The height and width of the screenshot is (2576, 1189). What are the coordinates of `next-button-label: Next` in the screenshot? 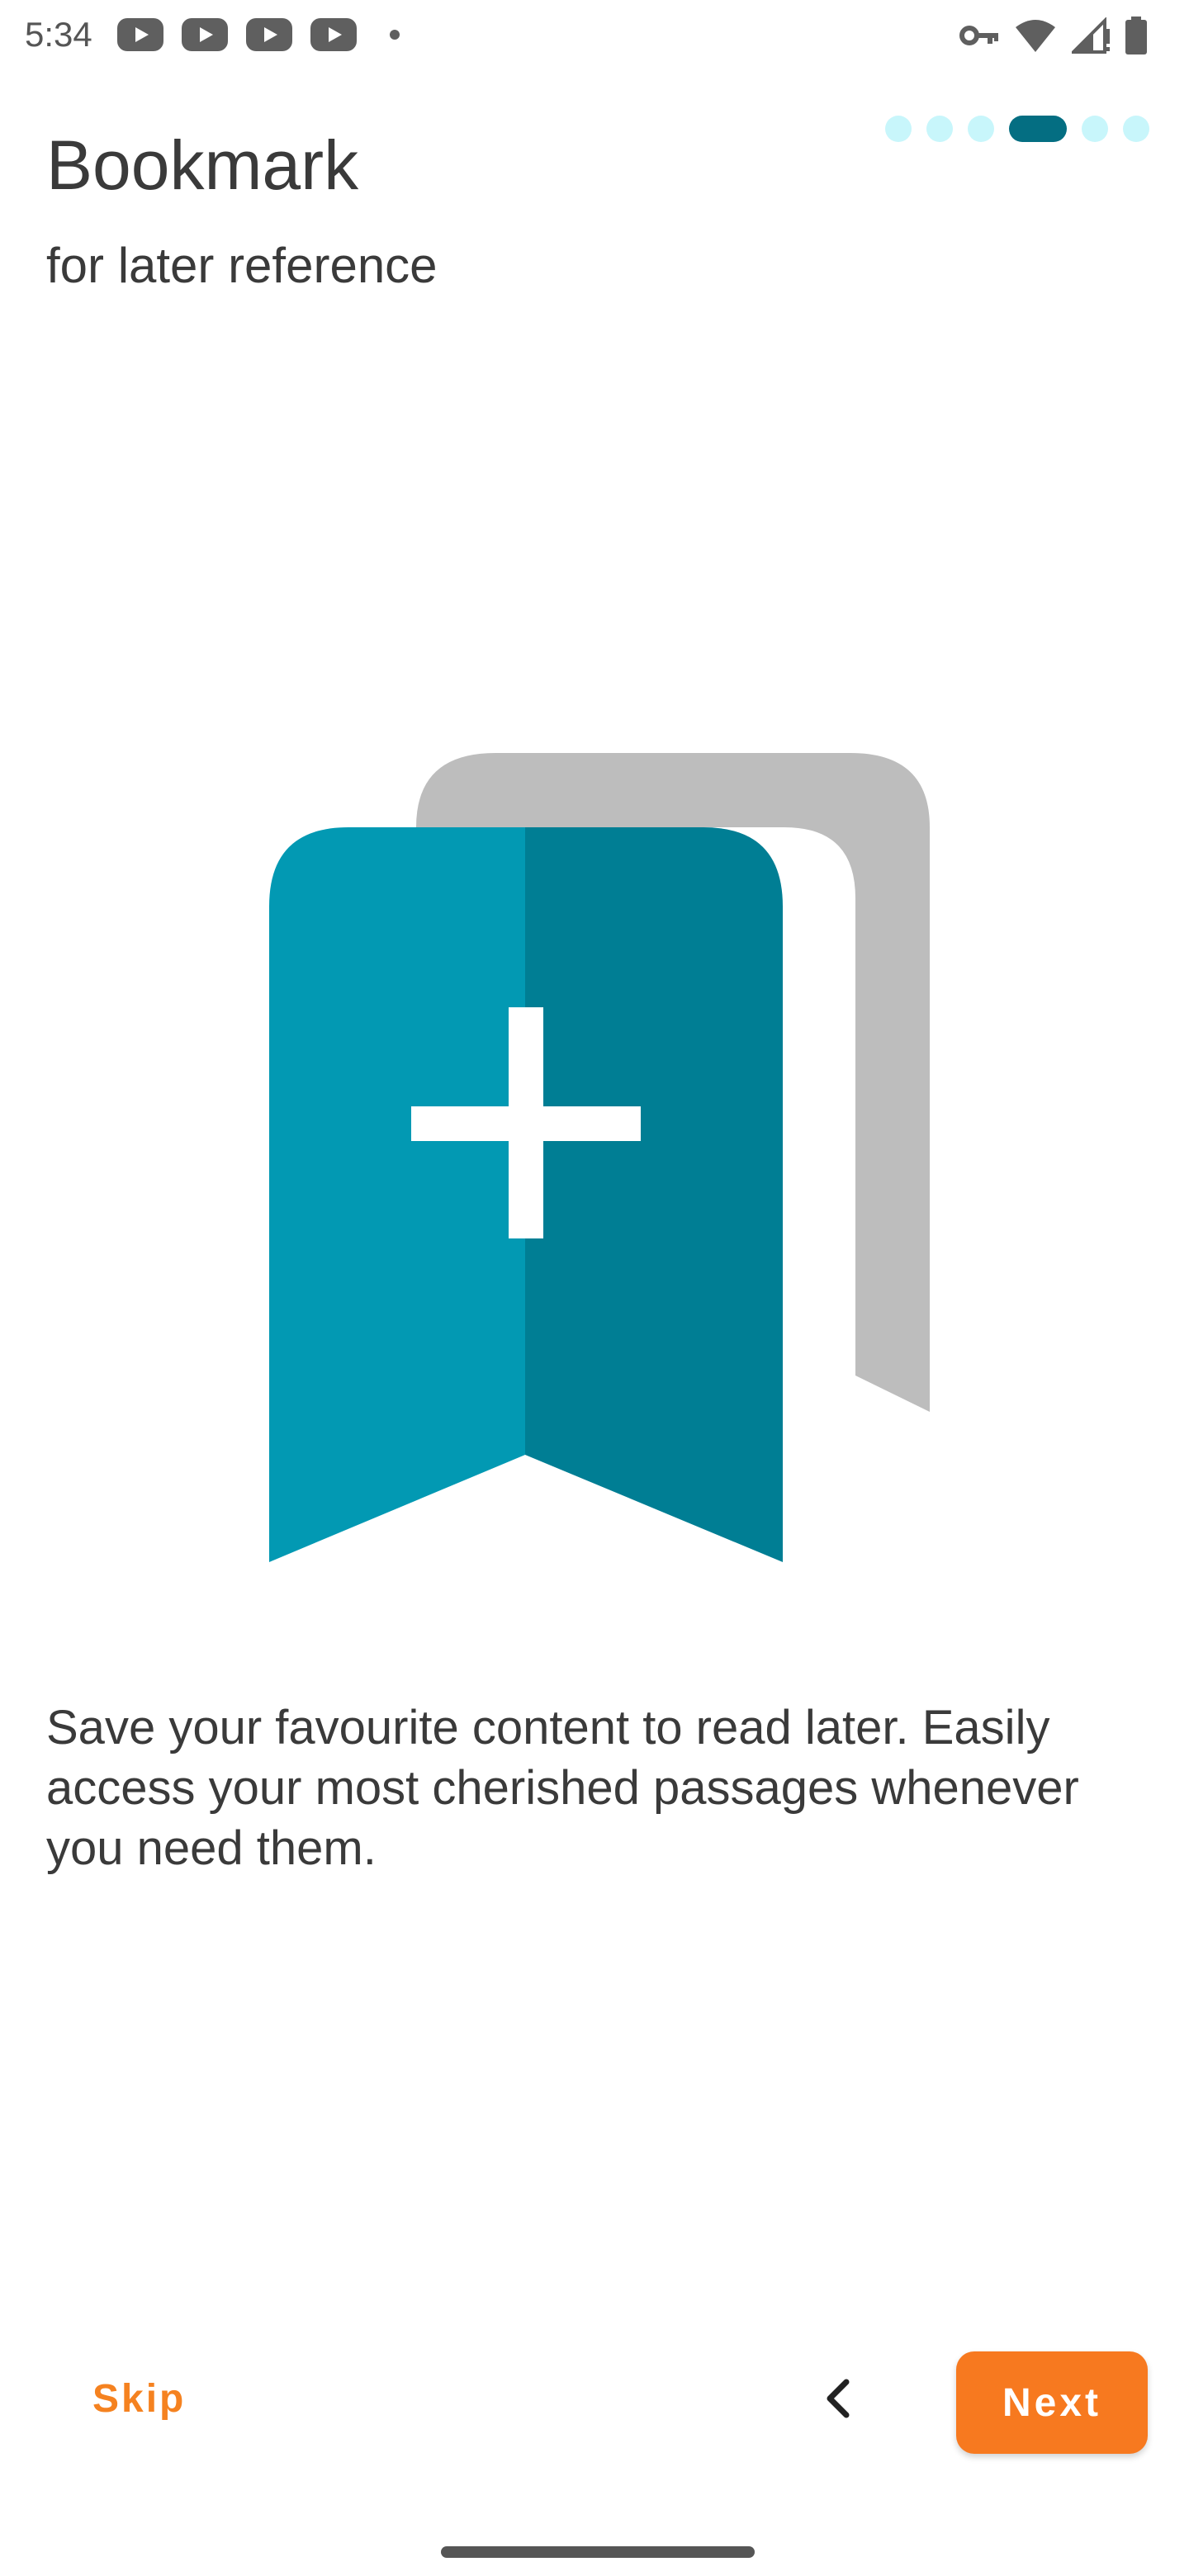 It's located at (1052, 2402).